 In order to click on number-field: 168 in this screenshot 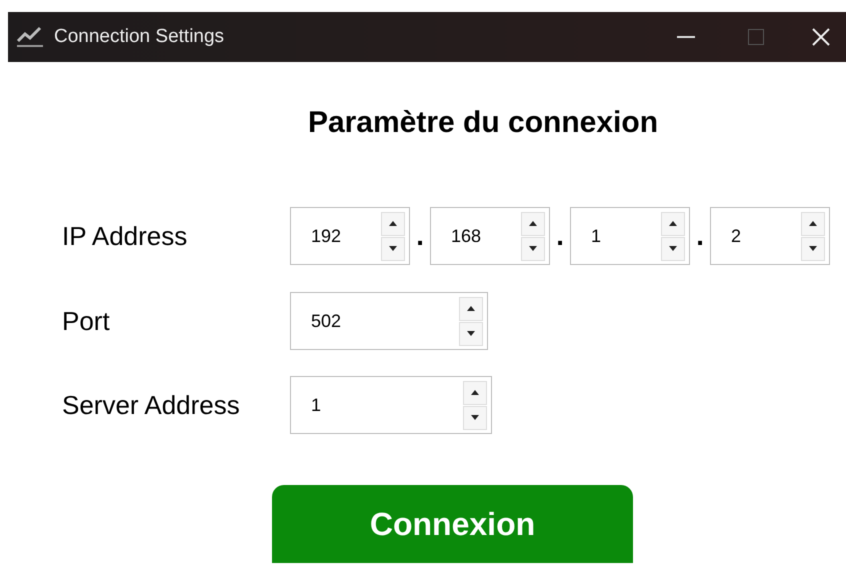, I will do `click(476, 236)`.